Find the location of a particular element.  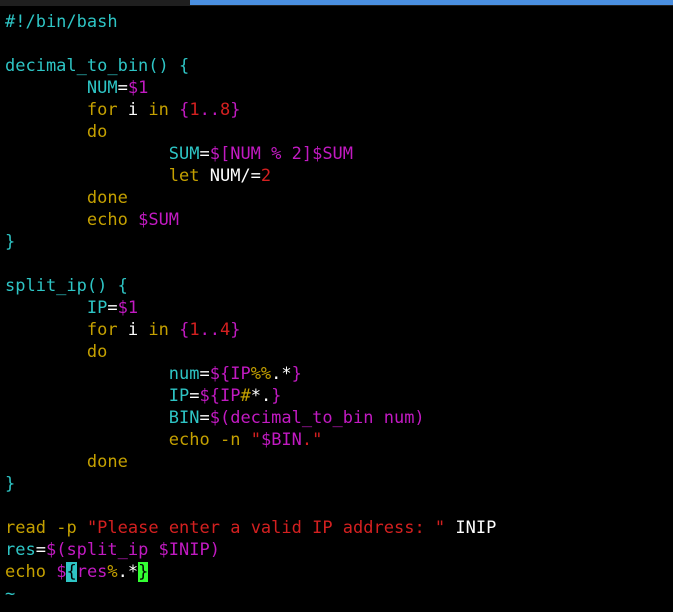

code-line: NUM=$1 is located at coordinates (250, 88).